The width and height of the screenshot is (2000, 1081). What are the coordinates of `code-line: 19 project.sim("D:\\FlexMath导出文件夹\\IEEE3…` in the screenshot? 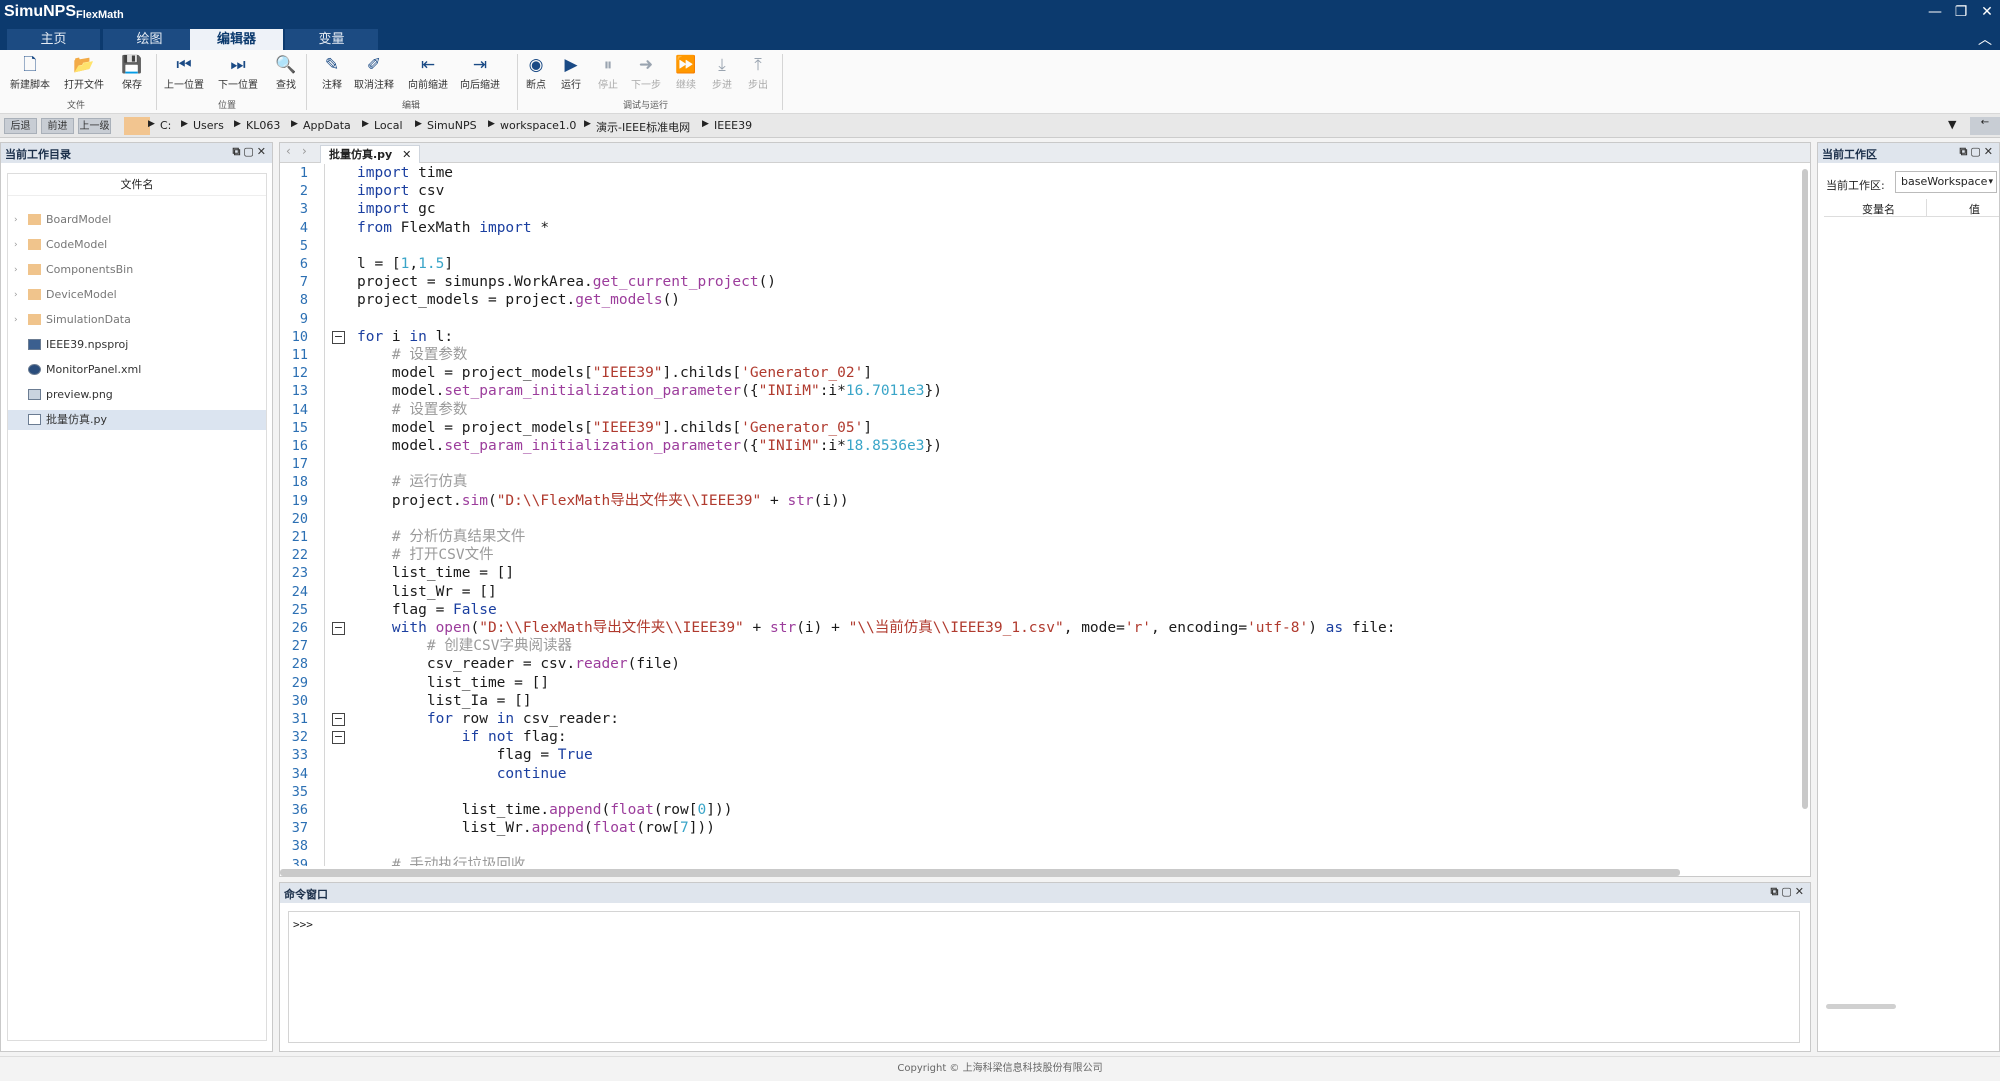 It's located at (1040, 501).